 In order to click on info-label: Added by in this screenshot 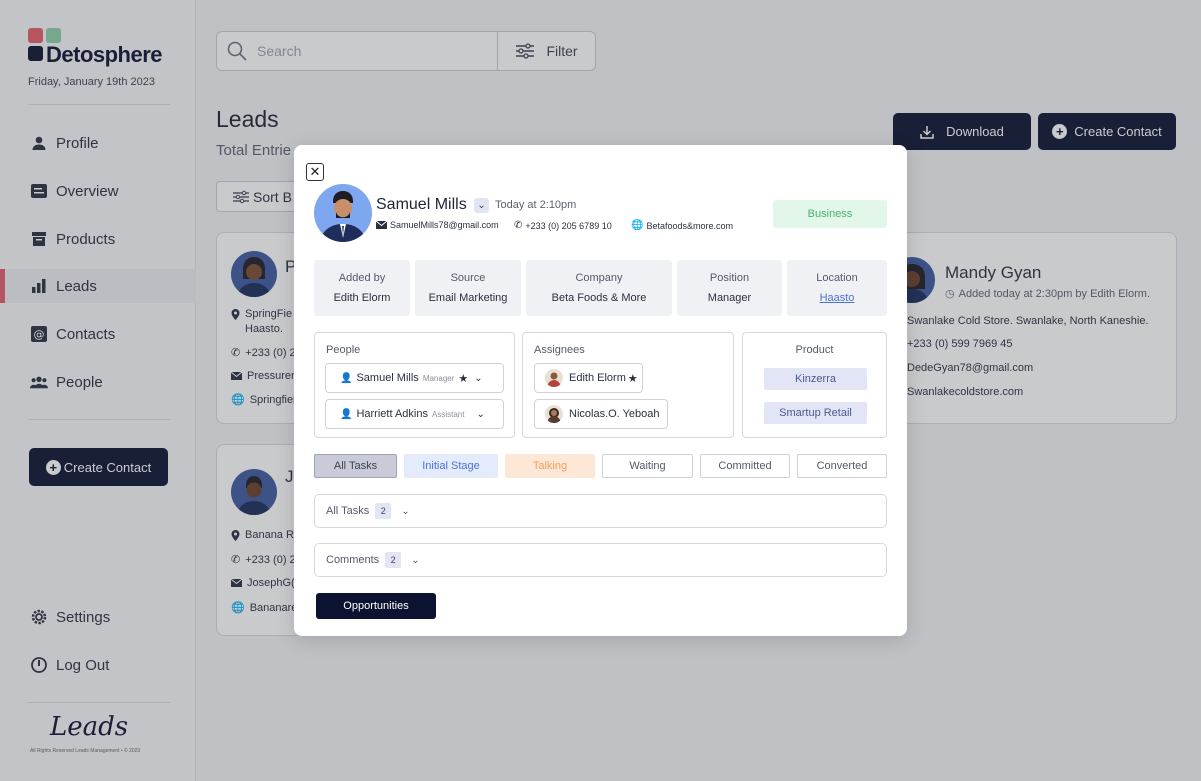, I will do `click(362, 278)`.